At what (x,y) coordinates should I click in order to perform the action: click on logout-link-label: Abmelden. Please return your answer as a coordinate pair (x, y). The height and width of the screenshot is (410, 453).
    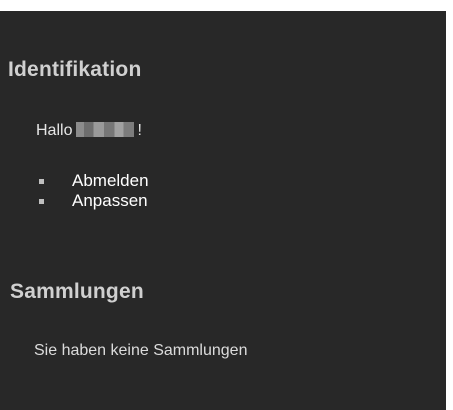
    Looking at the image, I should click on (110, 180).